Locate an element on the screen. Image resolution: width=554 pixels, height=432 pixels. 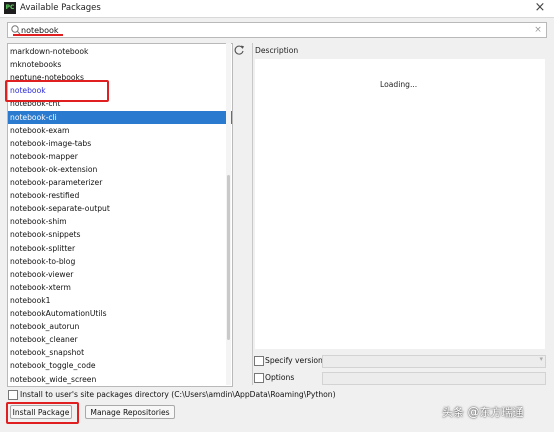
package-list-item: notebook-snippets is located at coordinates (120, 234).